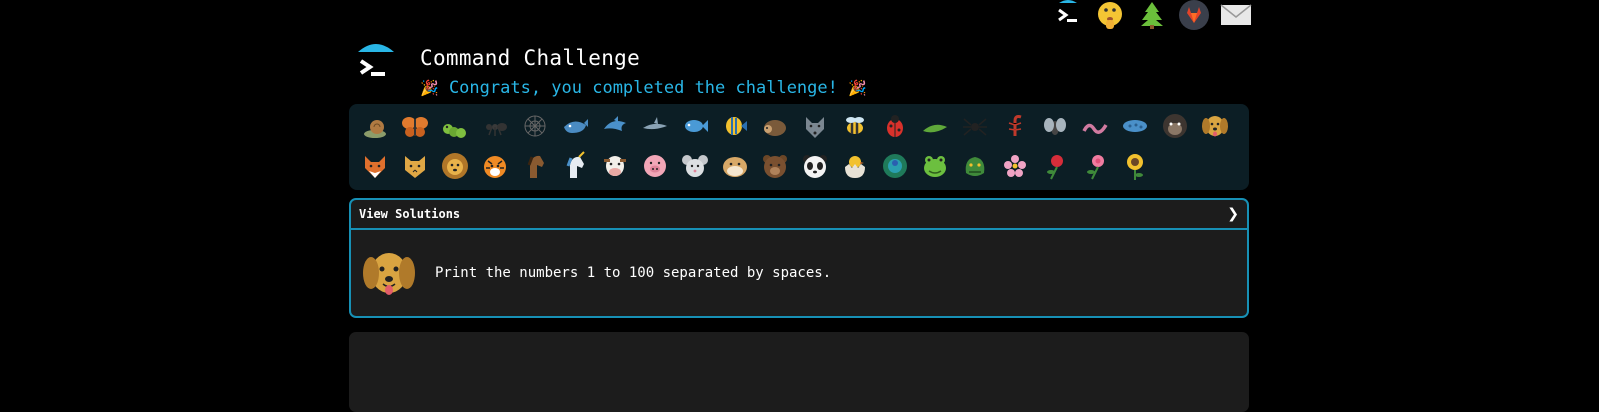 This screenshot has width=1599, height=412. Describe the element at coordinates (1175, 126) in the screenshot. I see `gorilla-icon` at that location.